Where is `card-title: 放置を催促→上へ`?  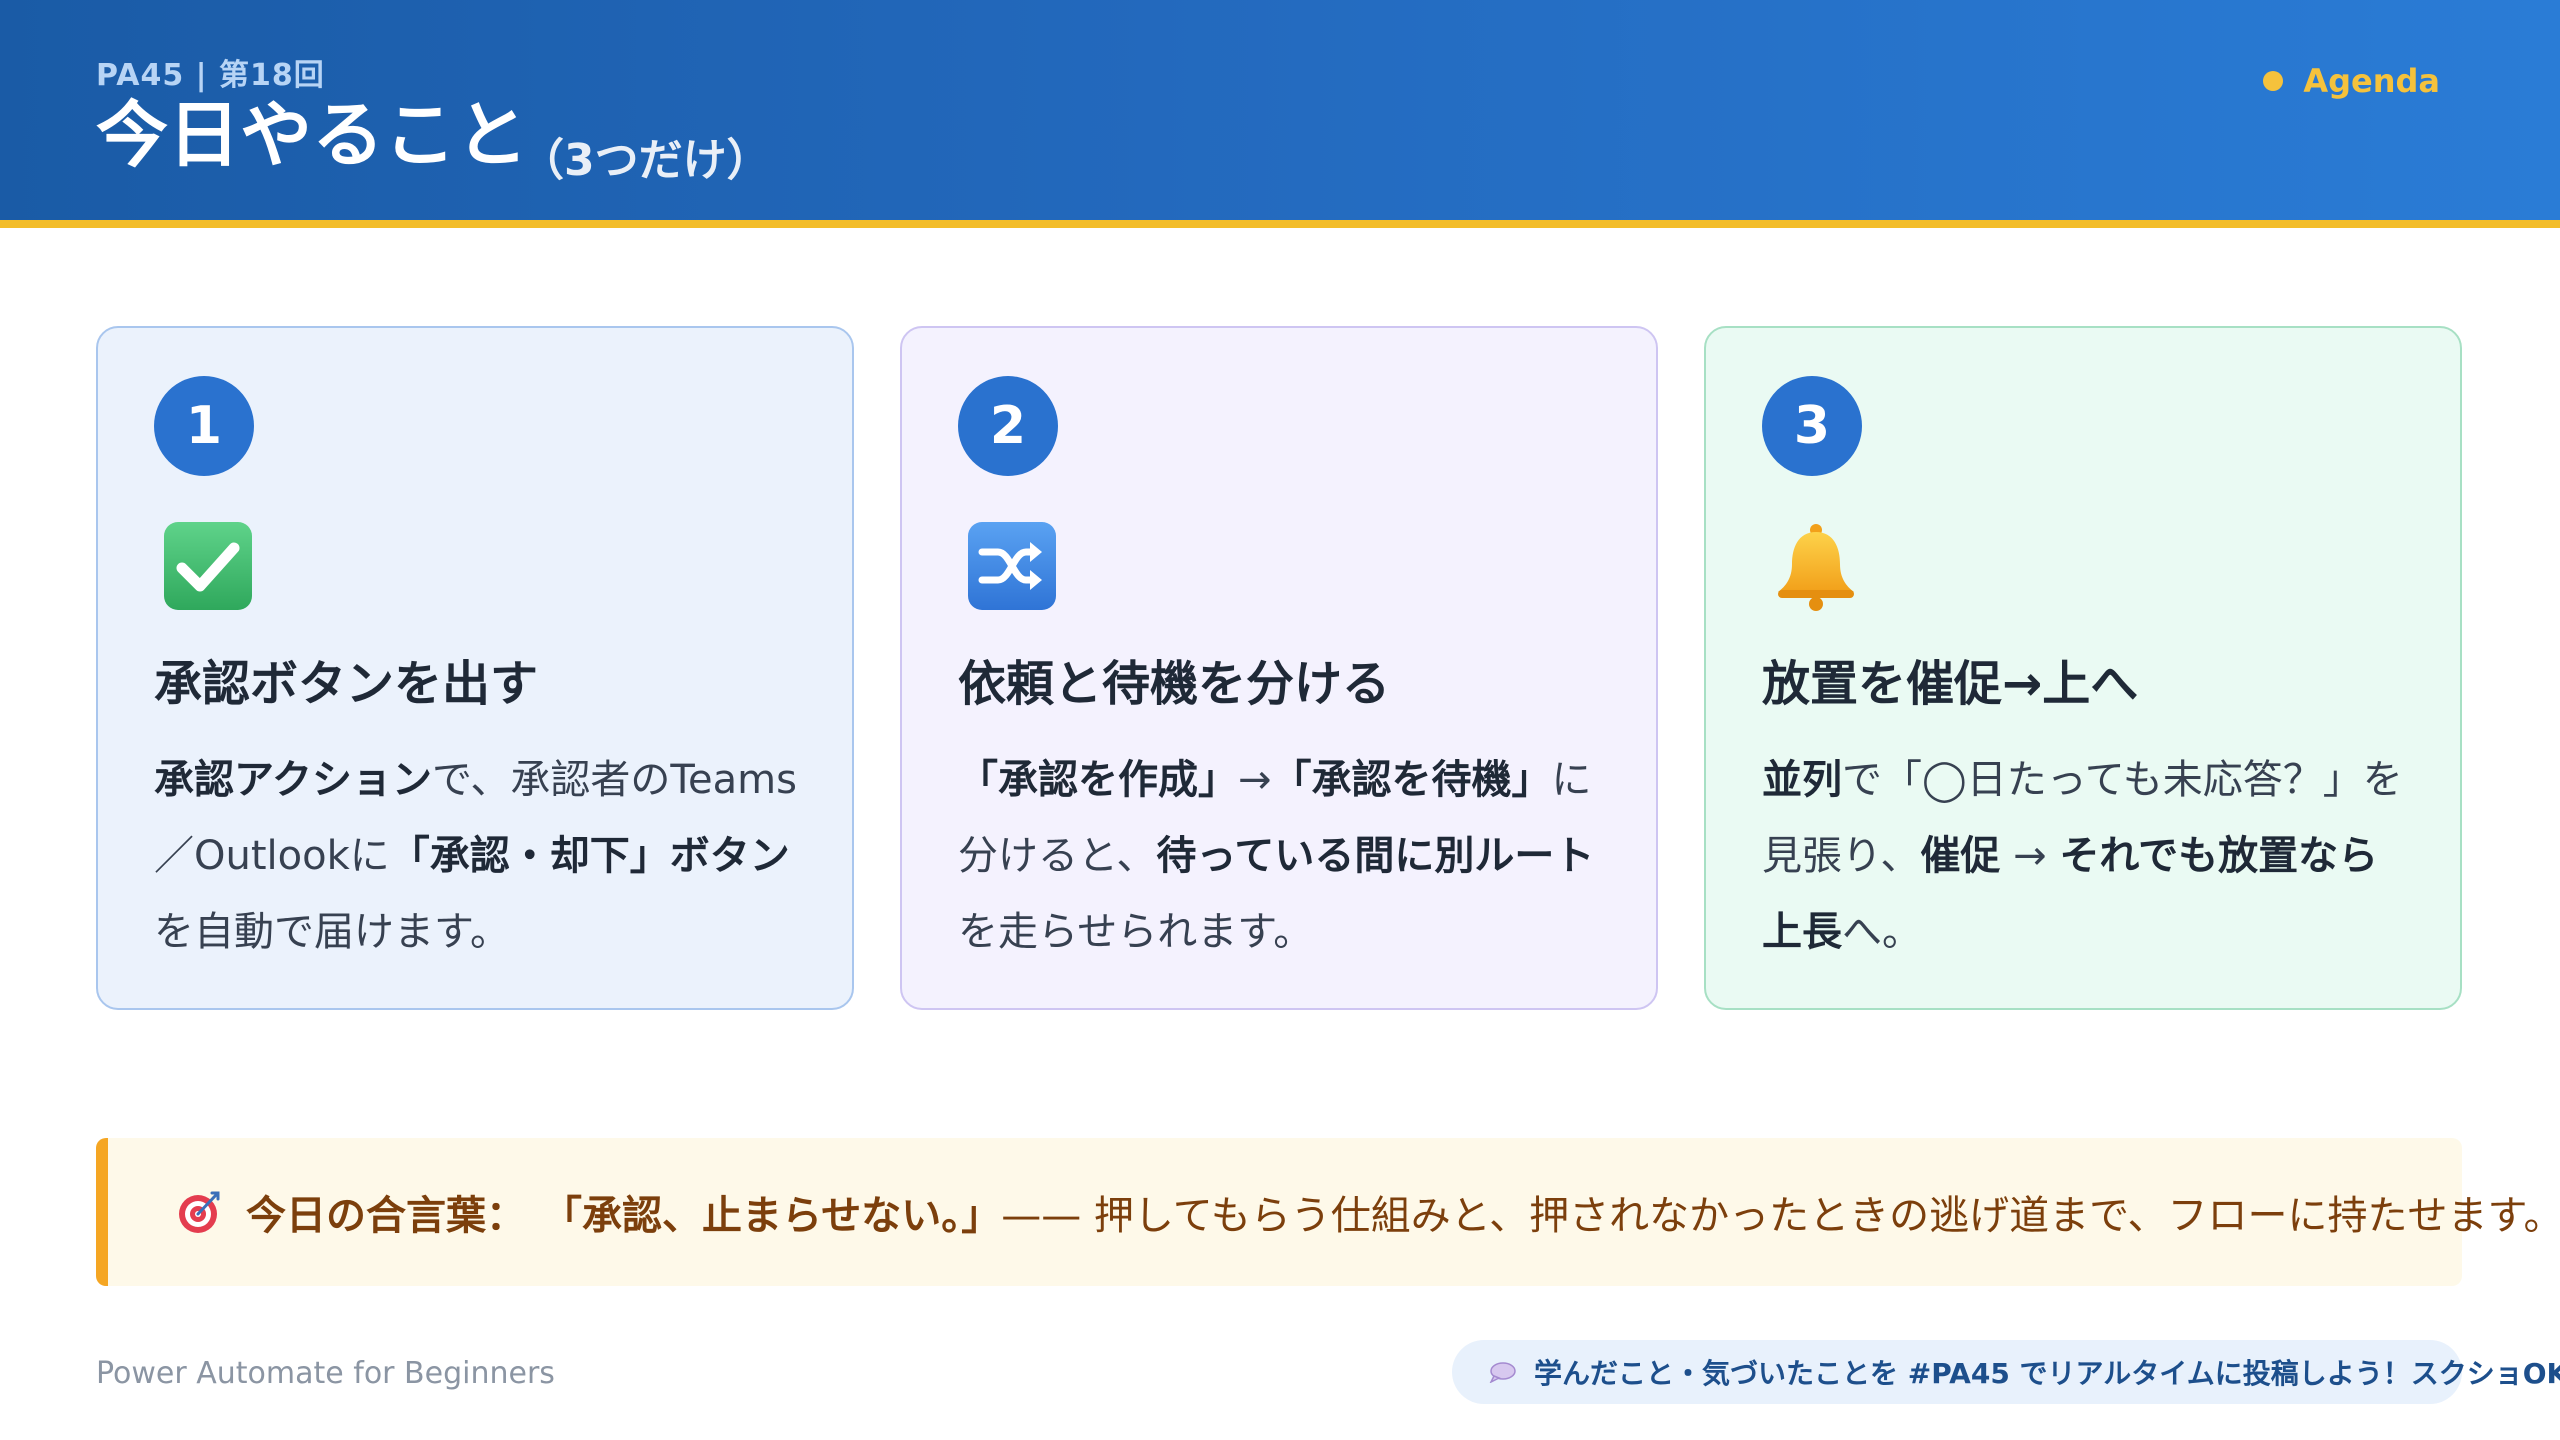 card-title: 放置を催促→上へ is located at coordinates (1950, 684).